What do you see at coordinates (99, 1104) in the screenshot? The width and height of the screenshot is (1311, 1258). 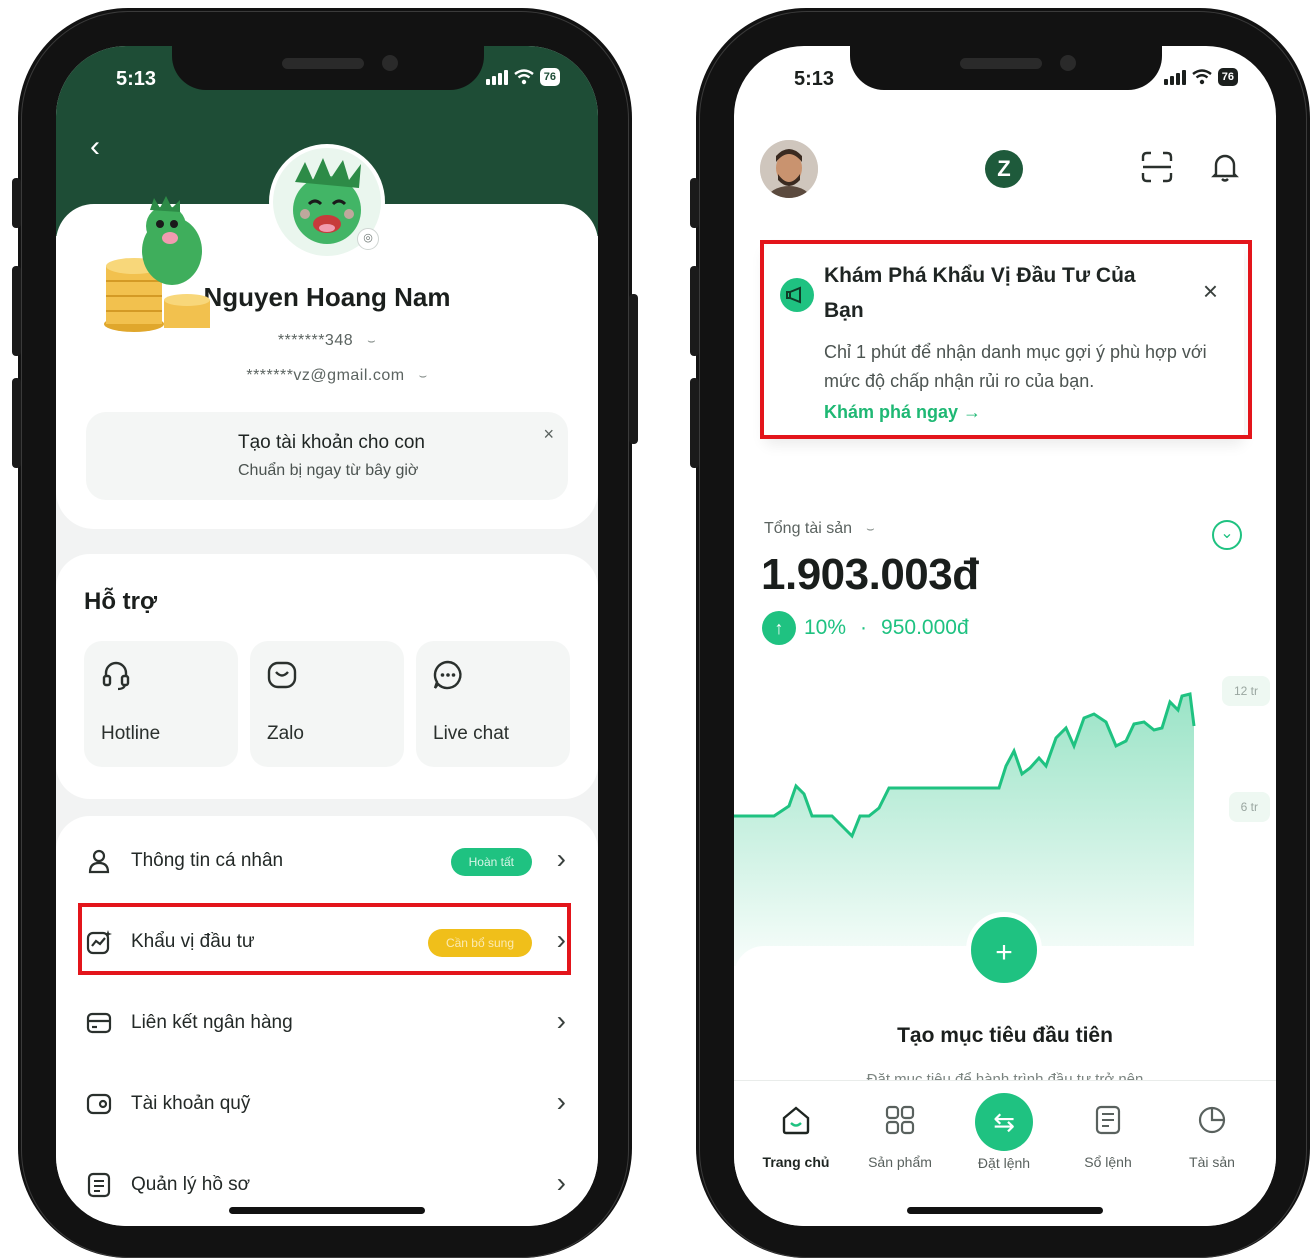 I see `wallet-icon` at bounding box center [99, 1104].